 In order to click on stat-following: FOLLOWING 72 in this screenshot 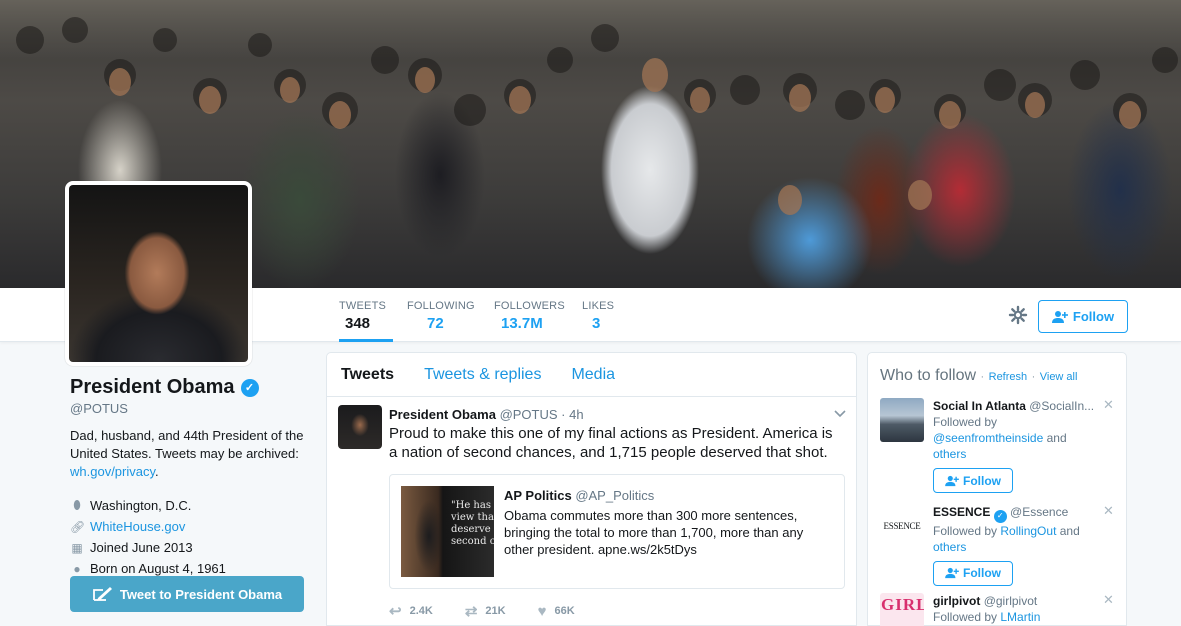, I will do `click(442, 315)`.